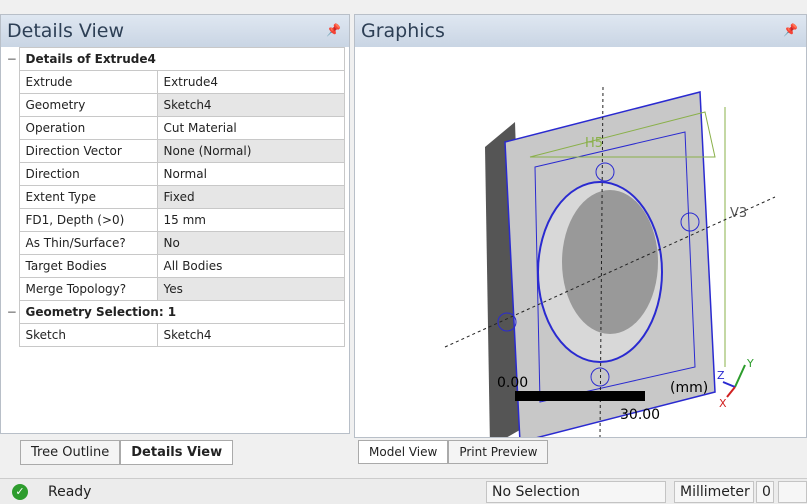 The height and width of the screenshot is (504, 807). Describe the element at coordinates (88, 151) in the screenshot. I see `property-name: Direction Vector` at that location.